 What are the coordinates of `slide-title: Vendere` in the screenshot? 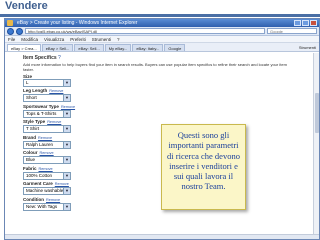 It's located at (26, 6).